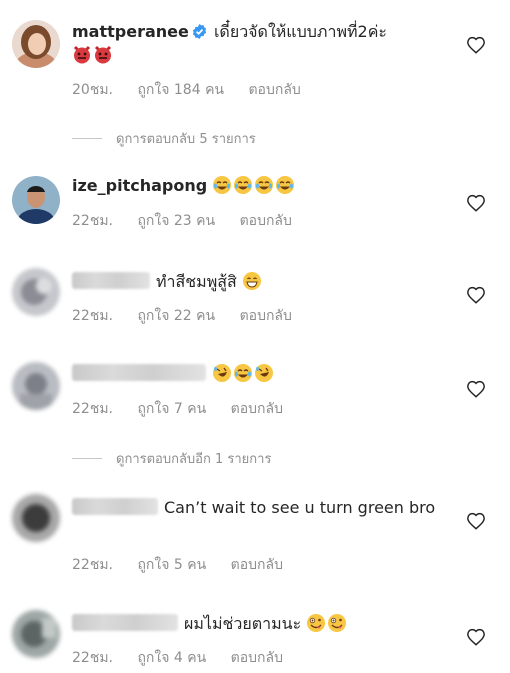  I want to click on username: mattperanee, so click(130, 31).